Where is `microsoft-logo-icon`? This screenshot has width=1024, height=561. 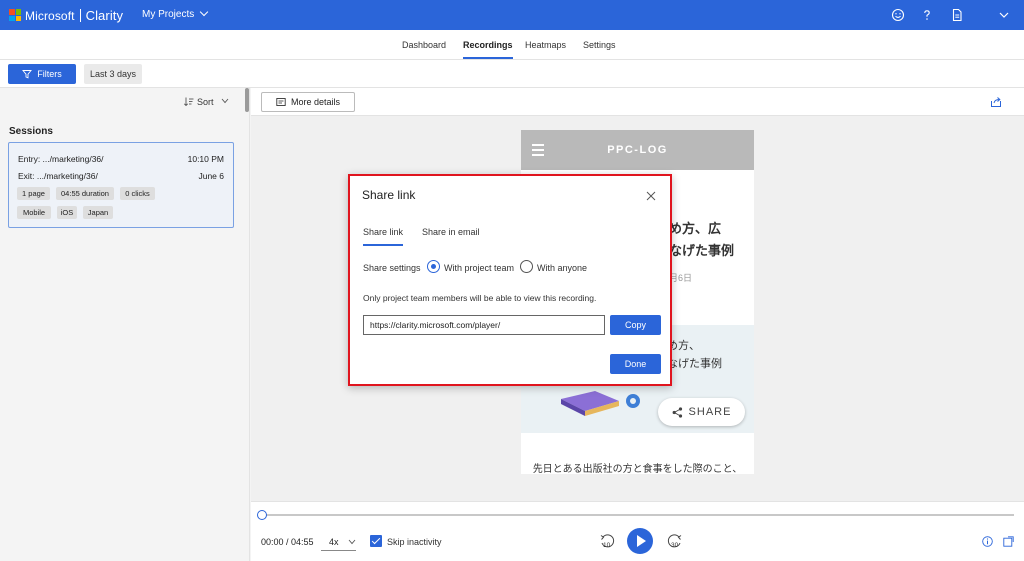 microsoft-logo-icon is located at coordinates (15, 15).